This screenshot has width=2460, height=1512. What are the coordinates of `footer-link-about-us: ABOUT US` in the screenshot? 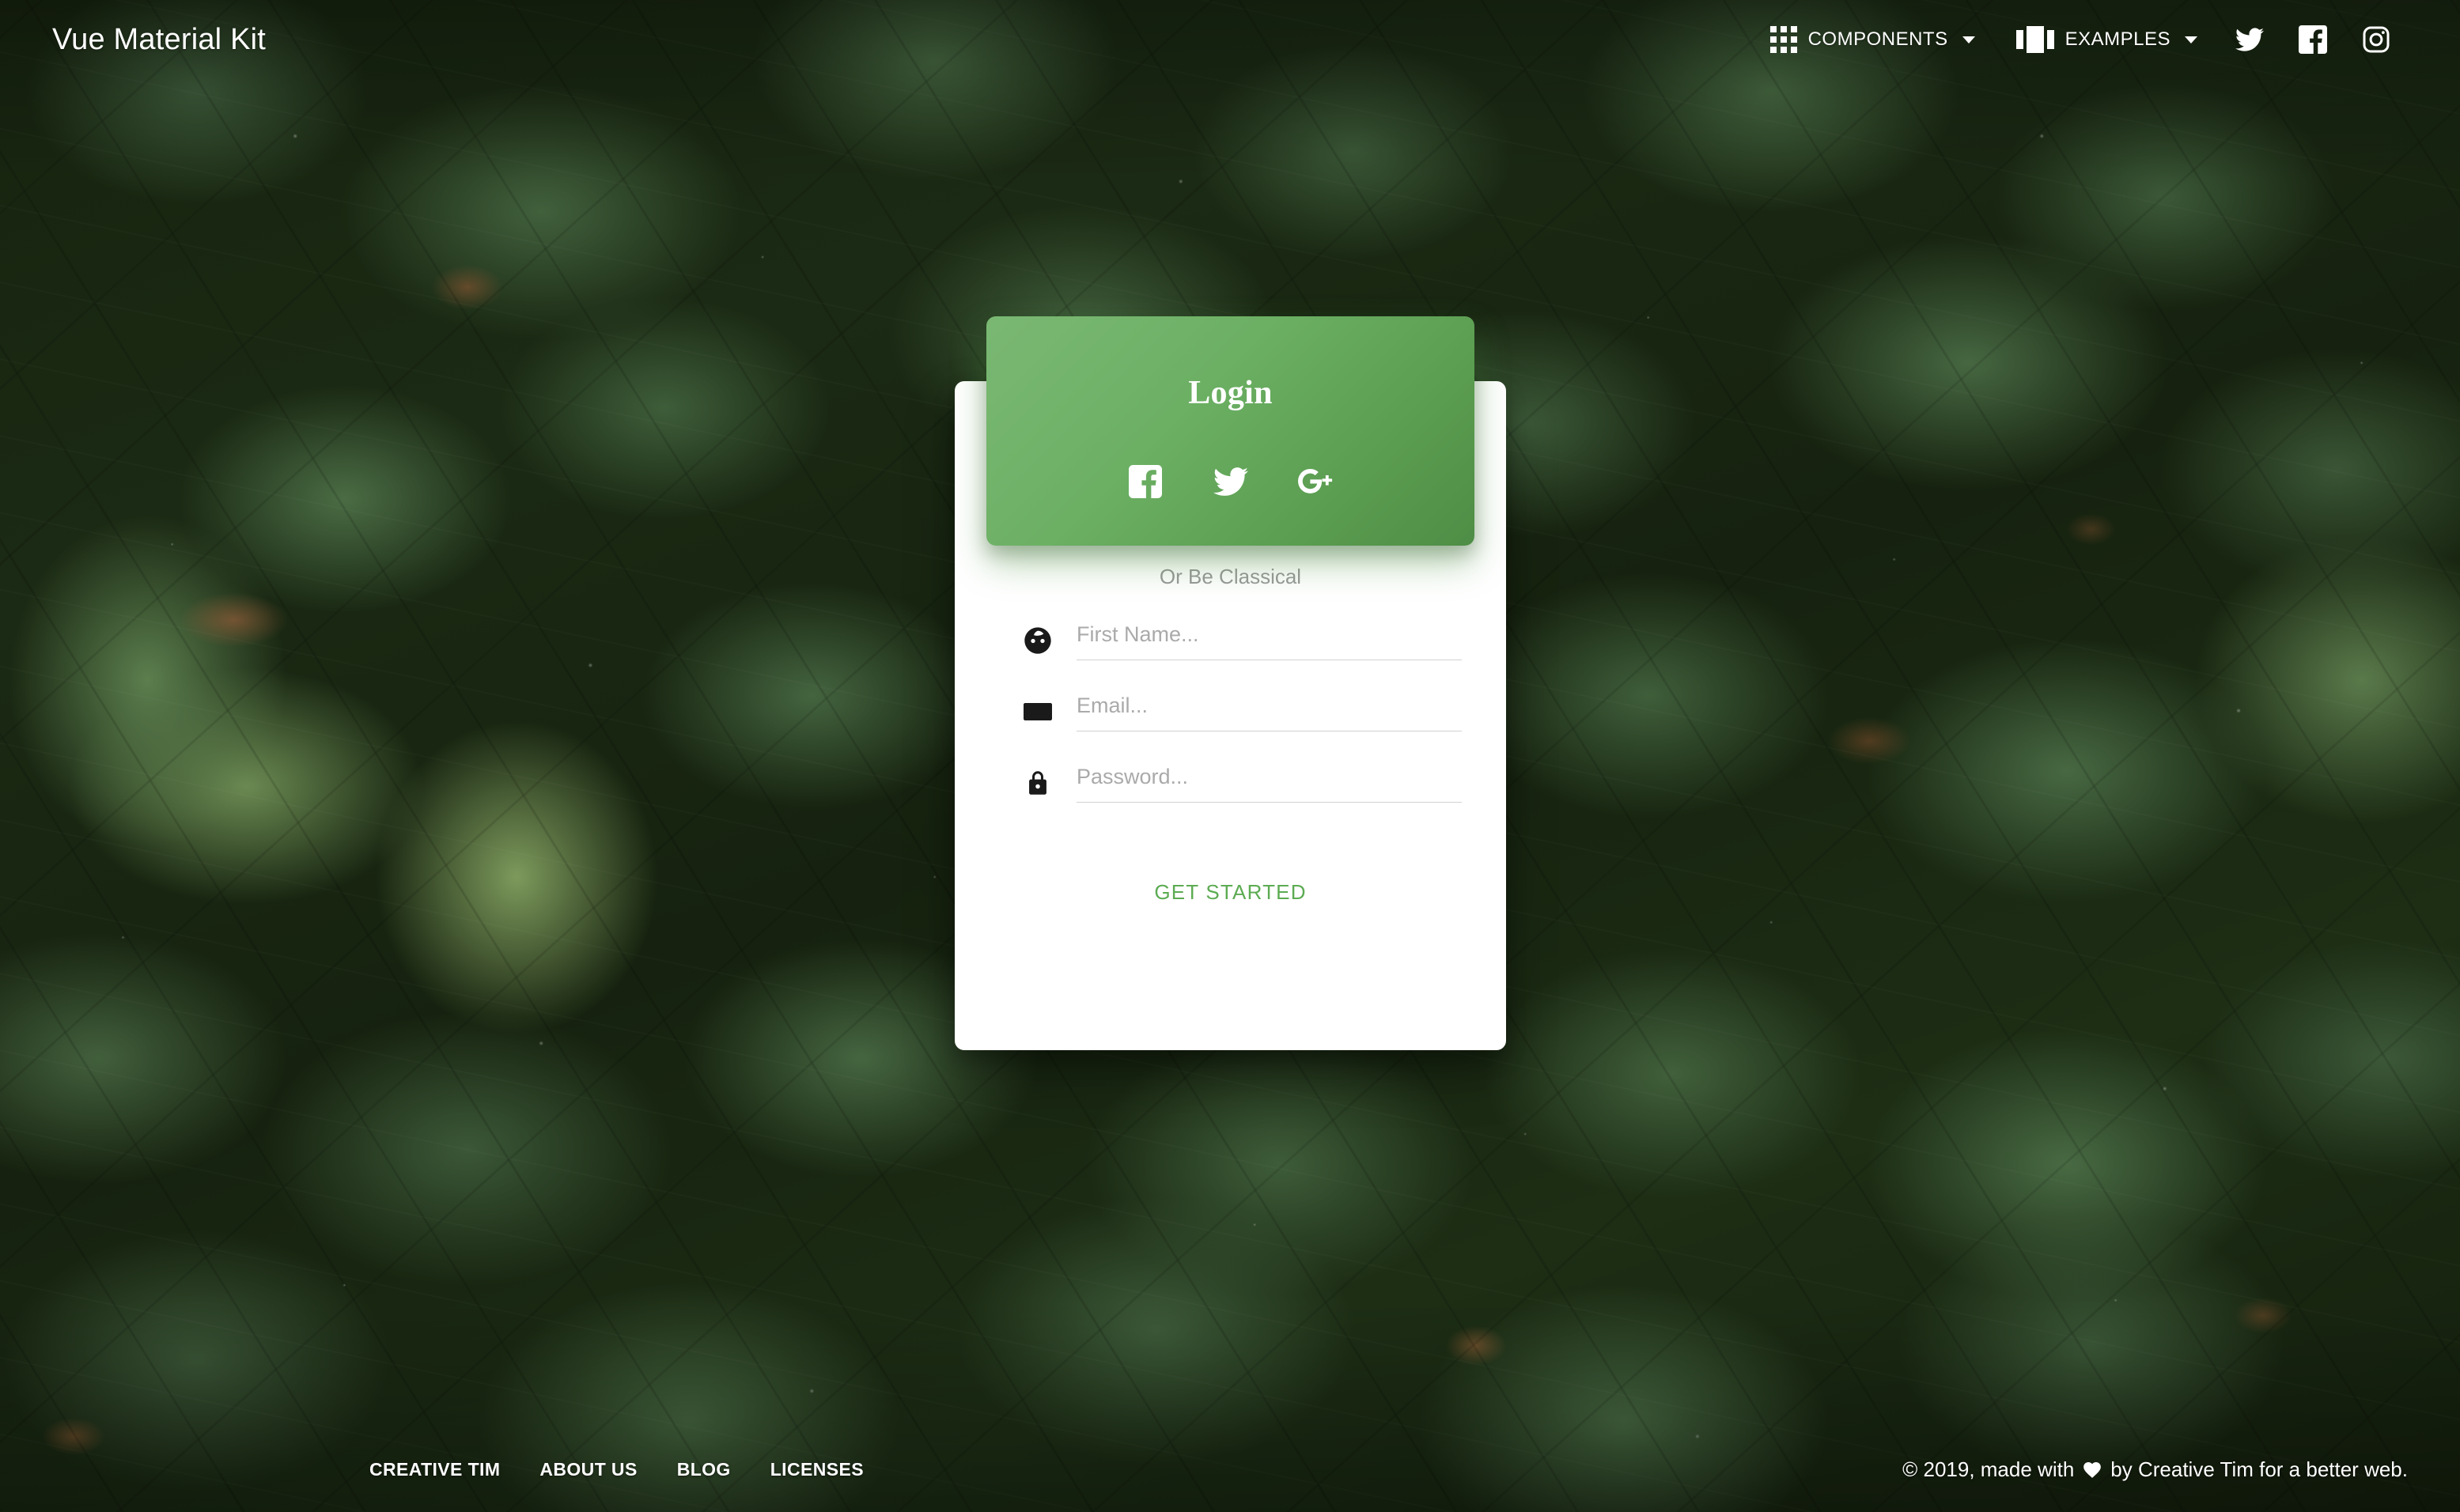 It's located at (588, 1470).